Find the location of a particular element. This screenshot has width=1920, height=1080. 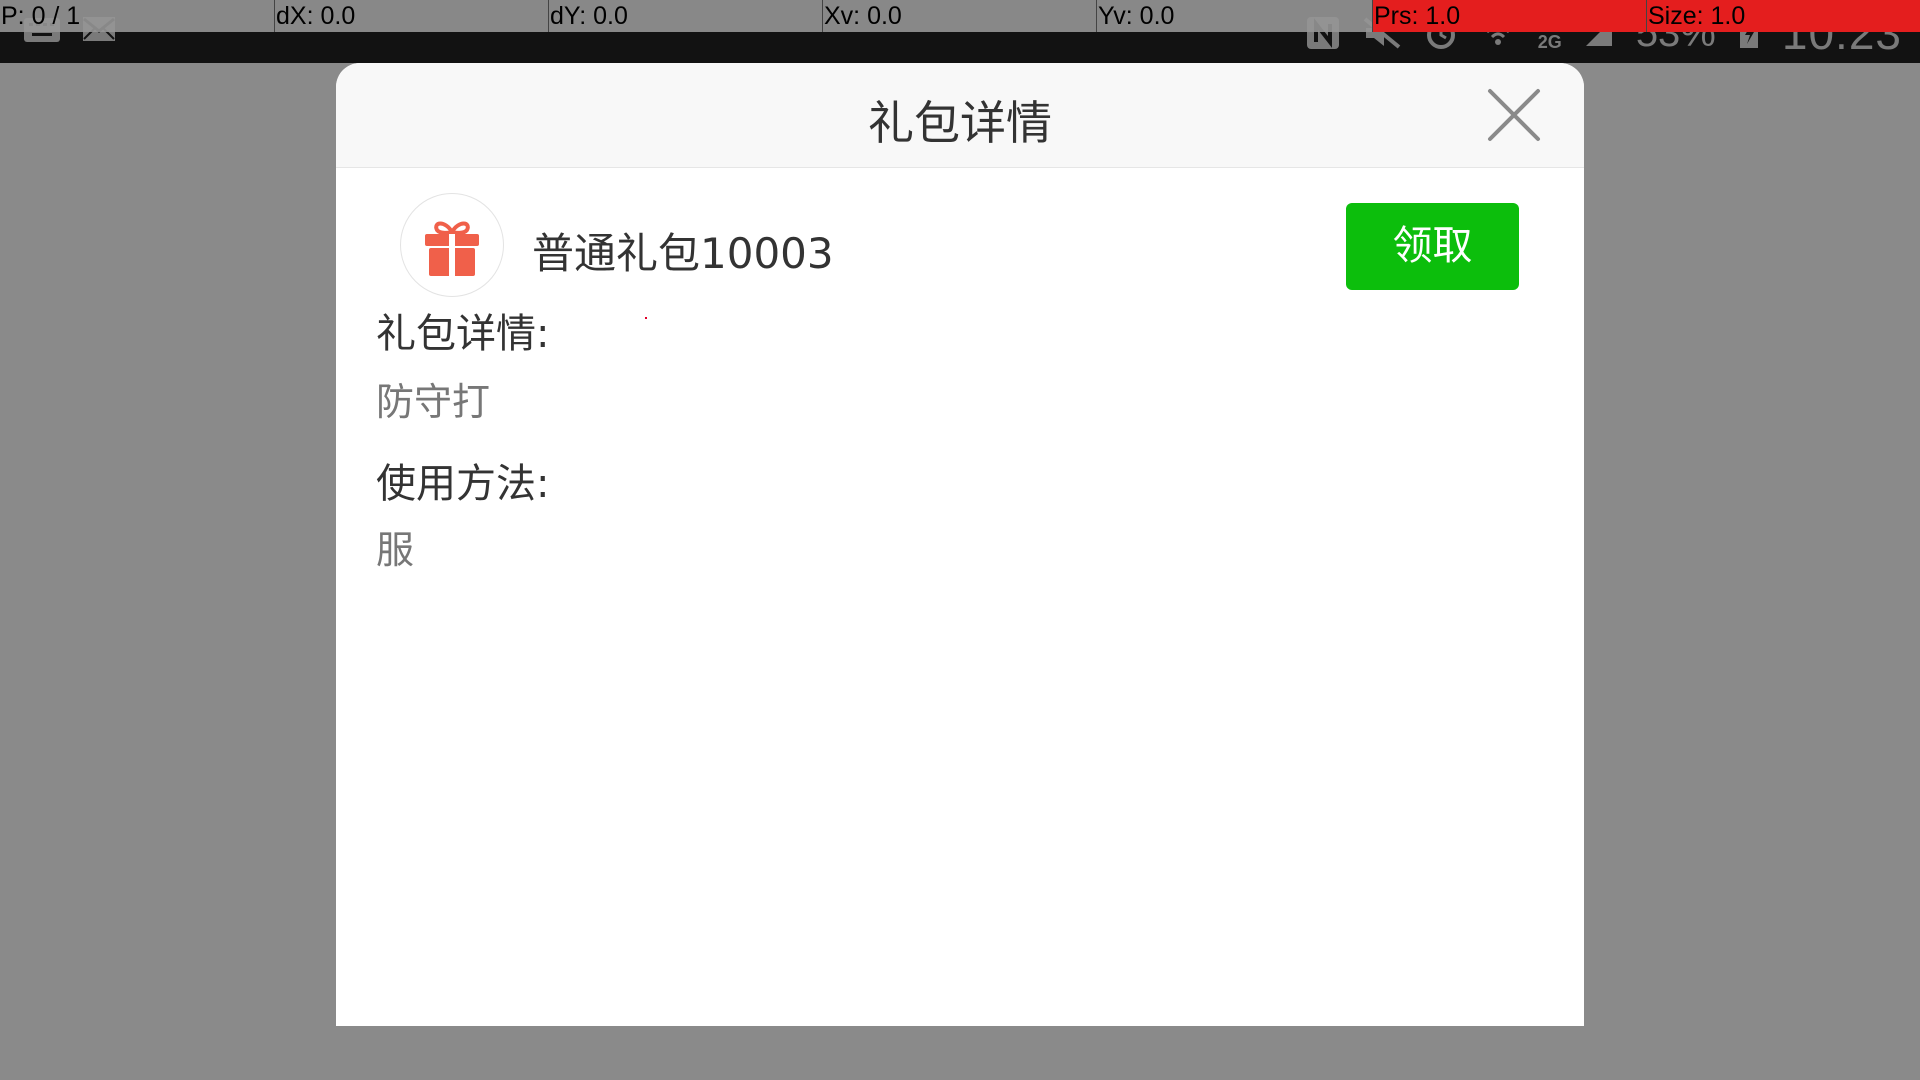

details-heading: 礼包详情: is located at coordinates (463, 334).